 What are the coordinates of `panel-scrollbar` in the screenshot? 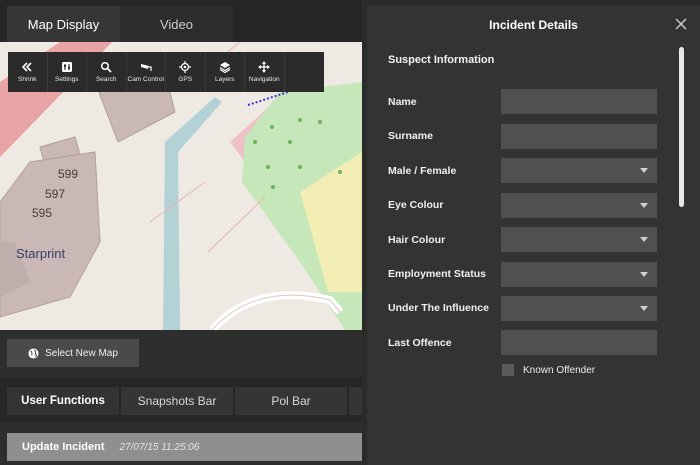 It's located at (681, 127).